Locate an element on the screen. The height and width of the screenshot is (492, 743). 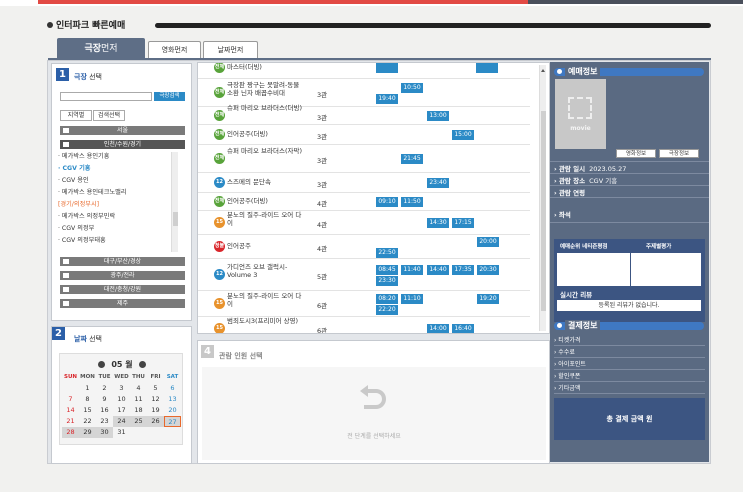
calendar-day: 30 is located at coordinates (104, 432).